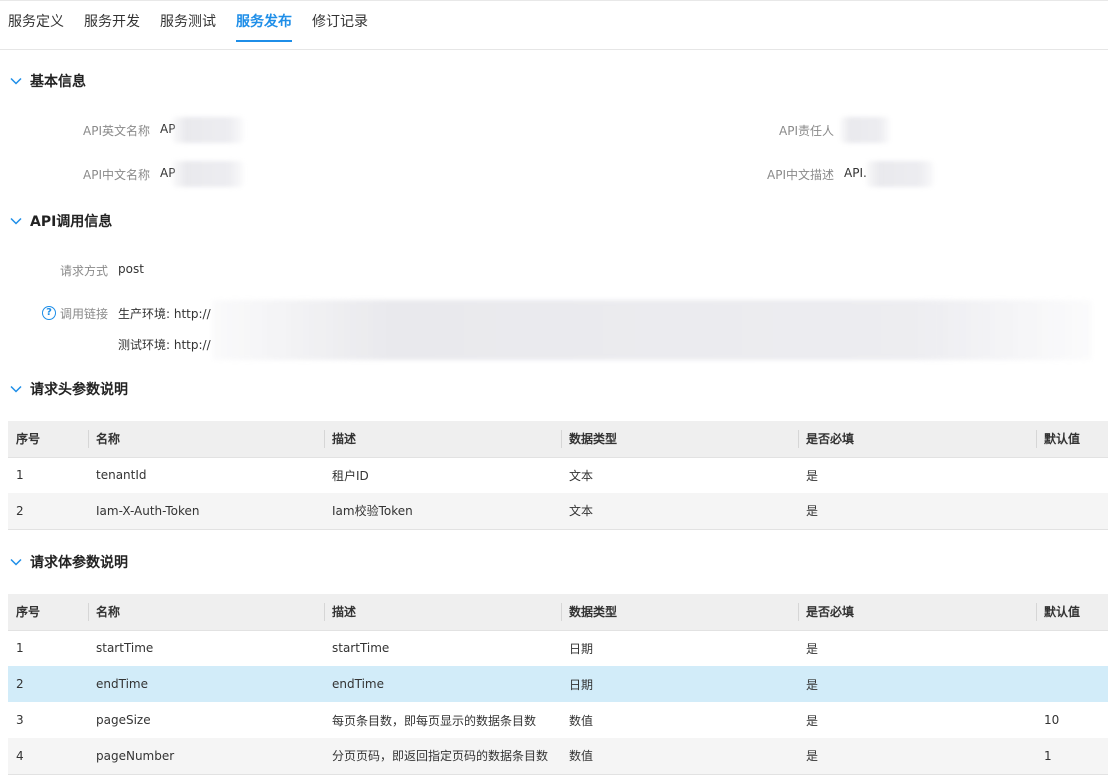 The image size is (1108, 776). What do you see at coordinates (48, 756) in the screenshot?
I see `cell-index: 4` at bounding box center [48, 756].